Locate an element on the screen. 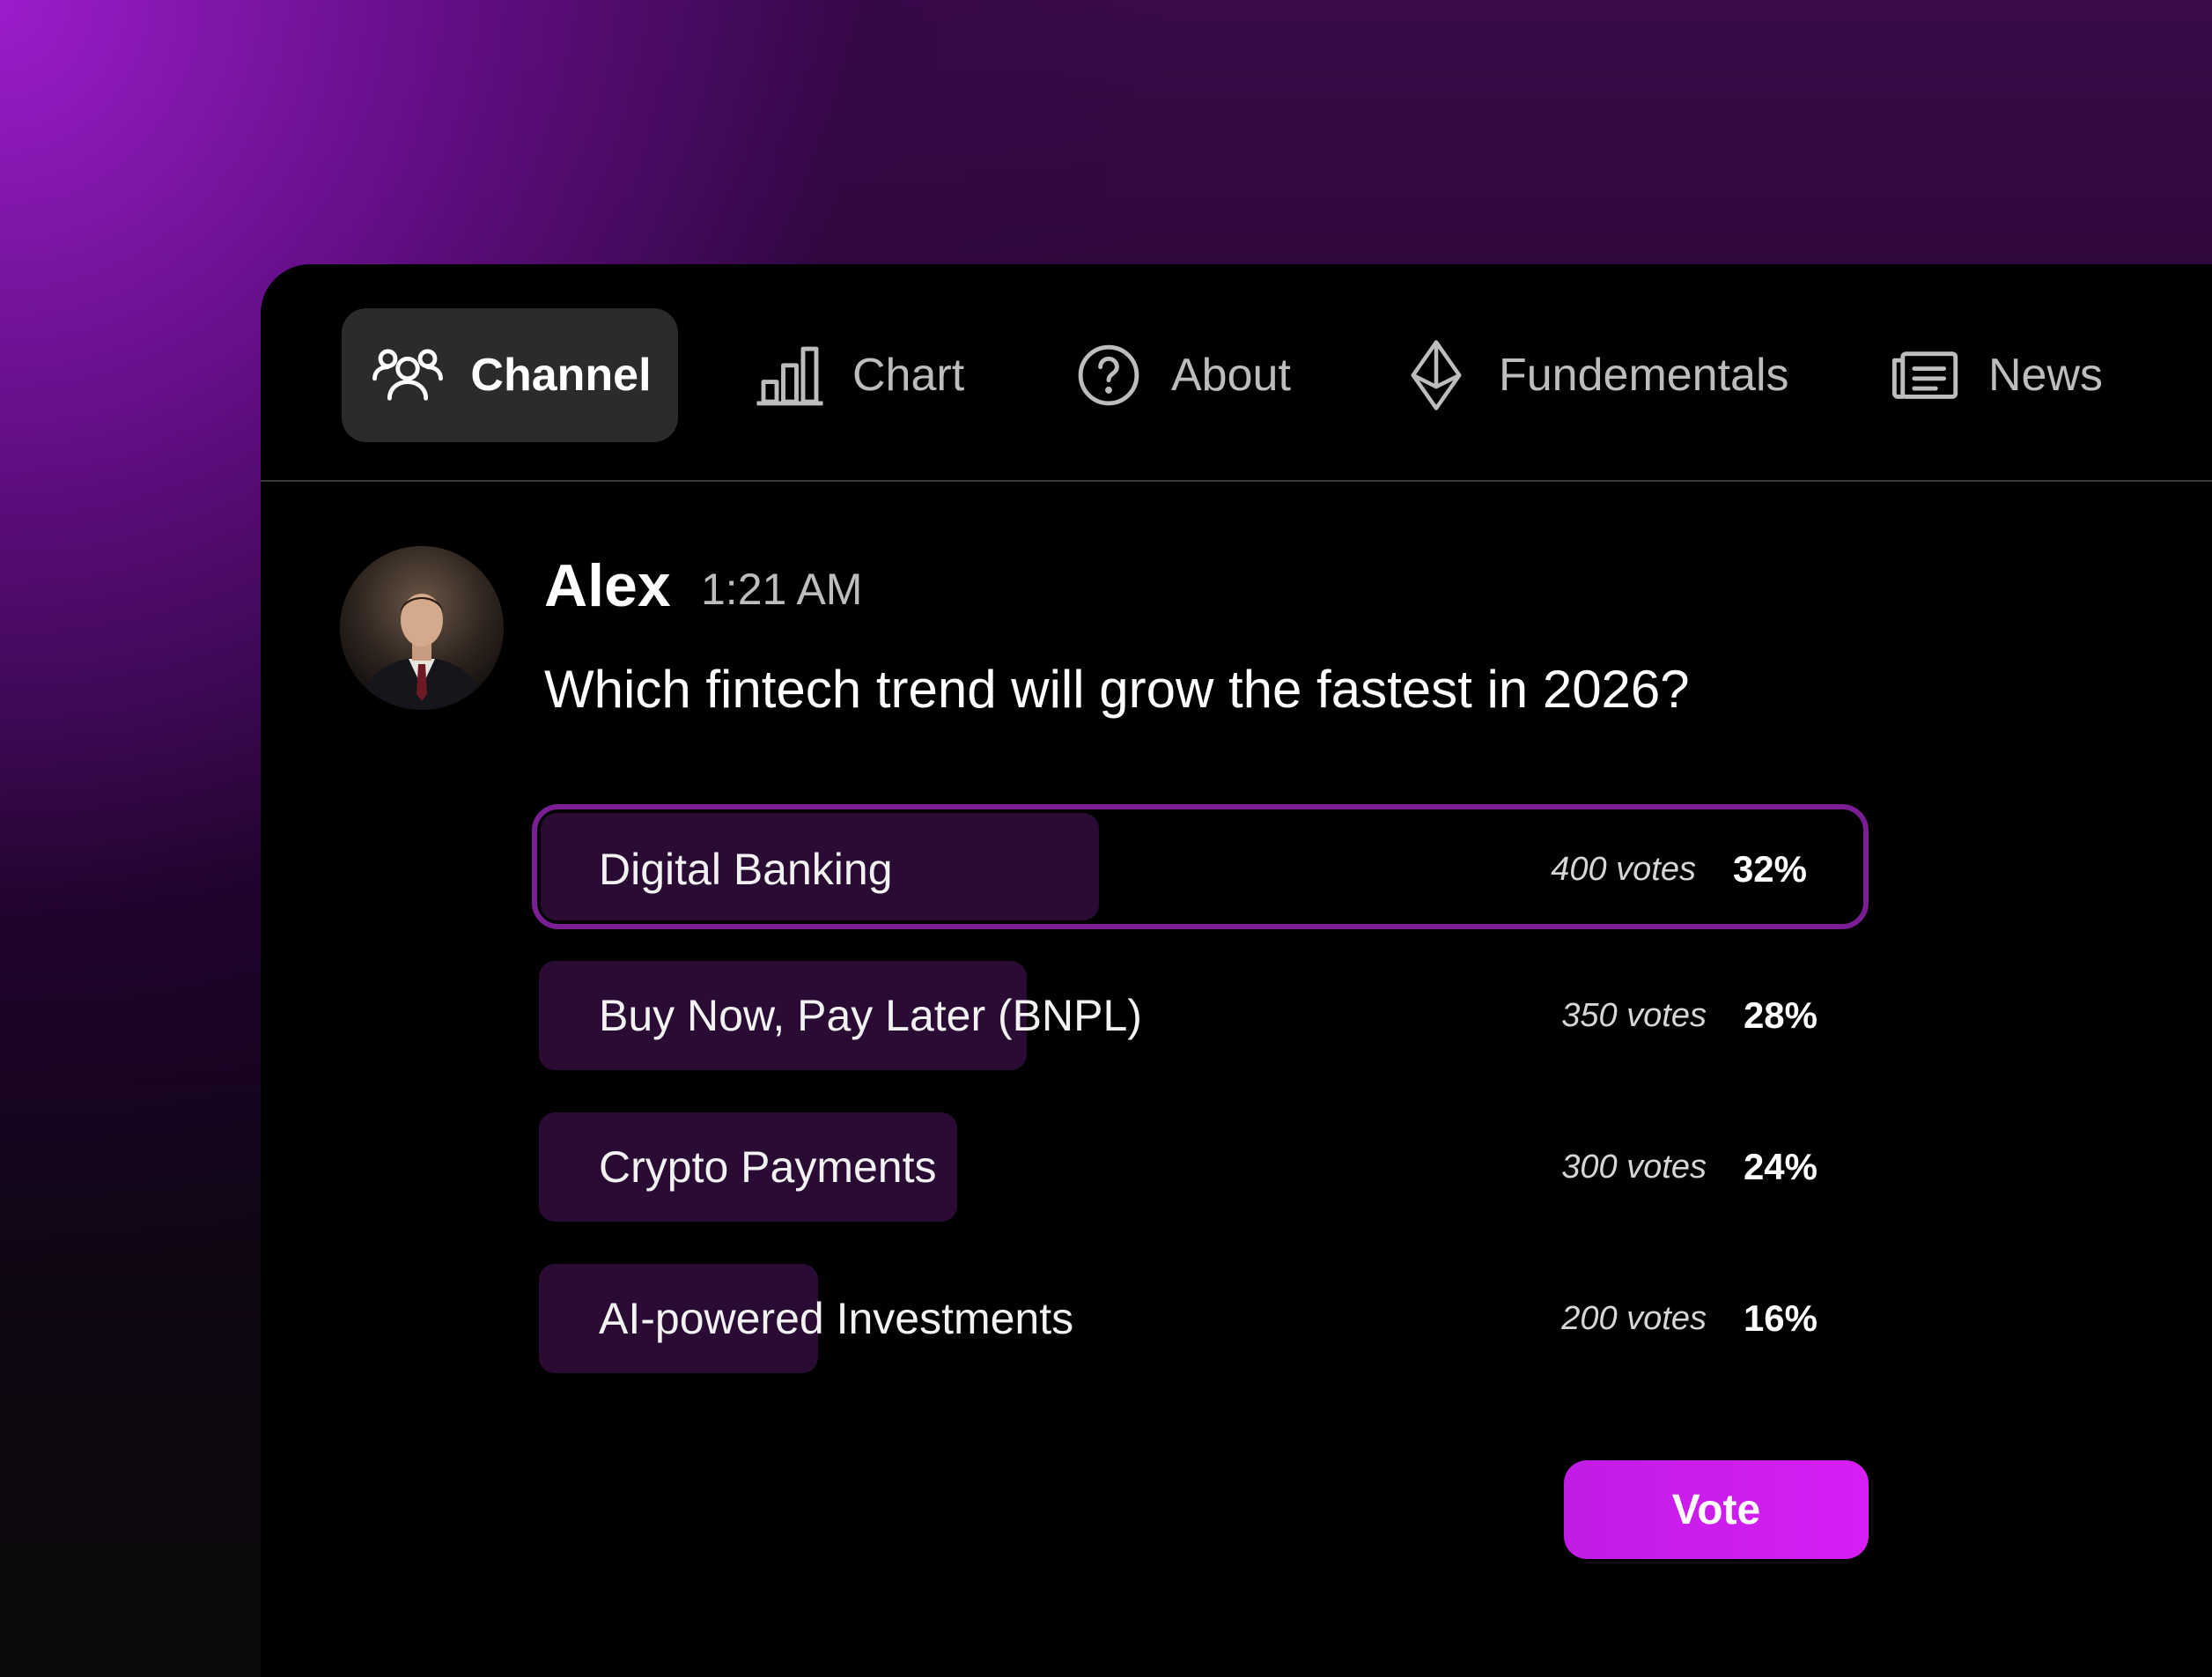 This screenshot has height=1677, width=2212. poll-option-label: Crypto Payments is located at coordinates (768, 1167).